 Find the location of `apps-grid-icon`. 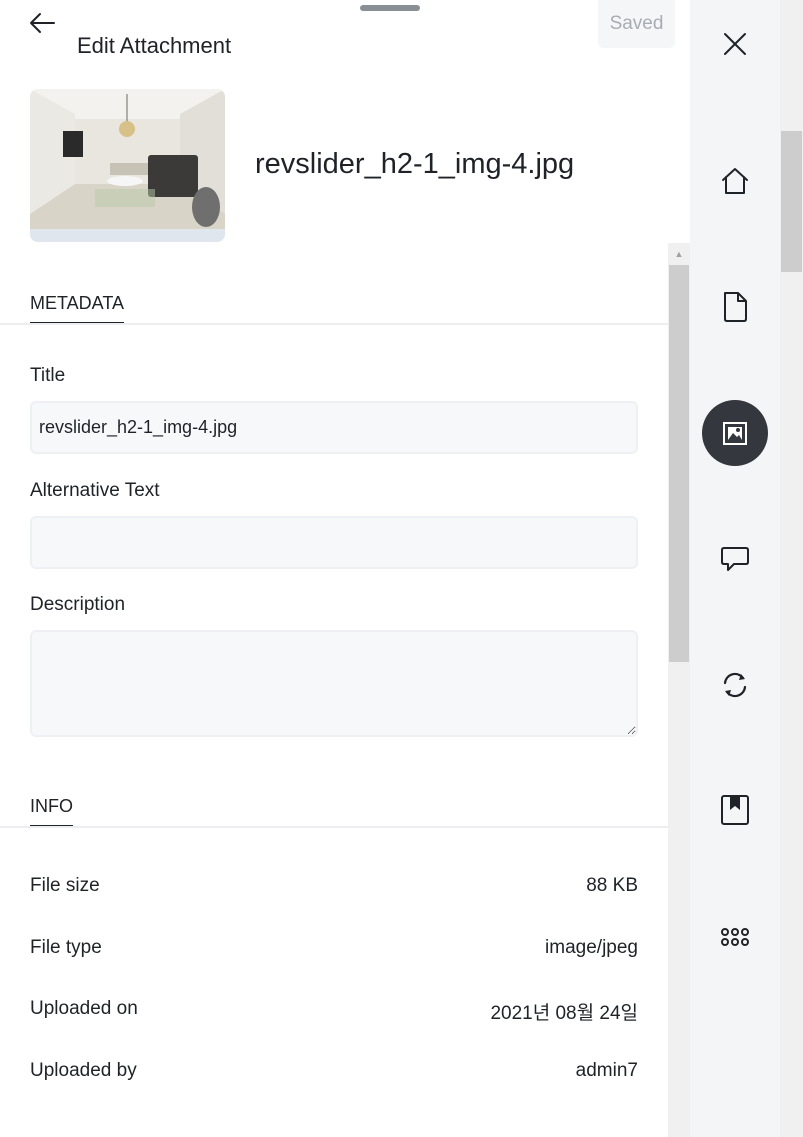

apps-grid-icon is located at coordinates (735, 937).